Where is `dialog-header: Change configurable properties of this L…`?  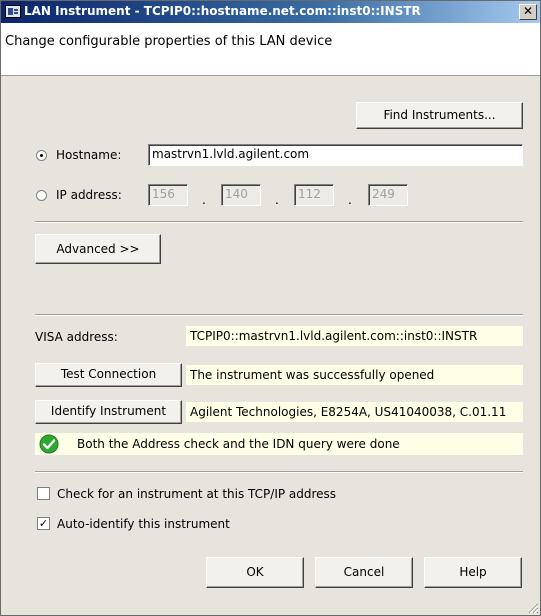 dialog-header: Change configurable properties of this L… is located at coordinates (270, 49).